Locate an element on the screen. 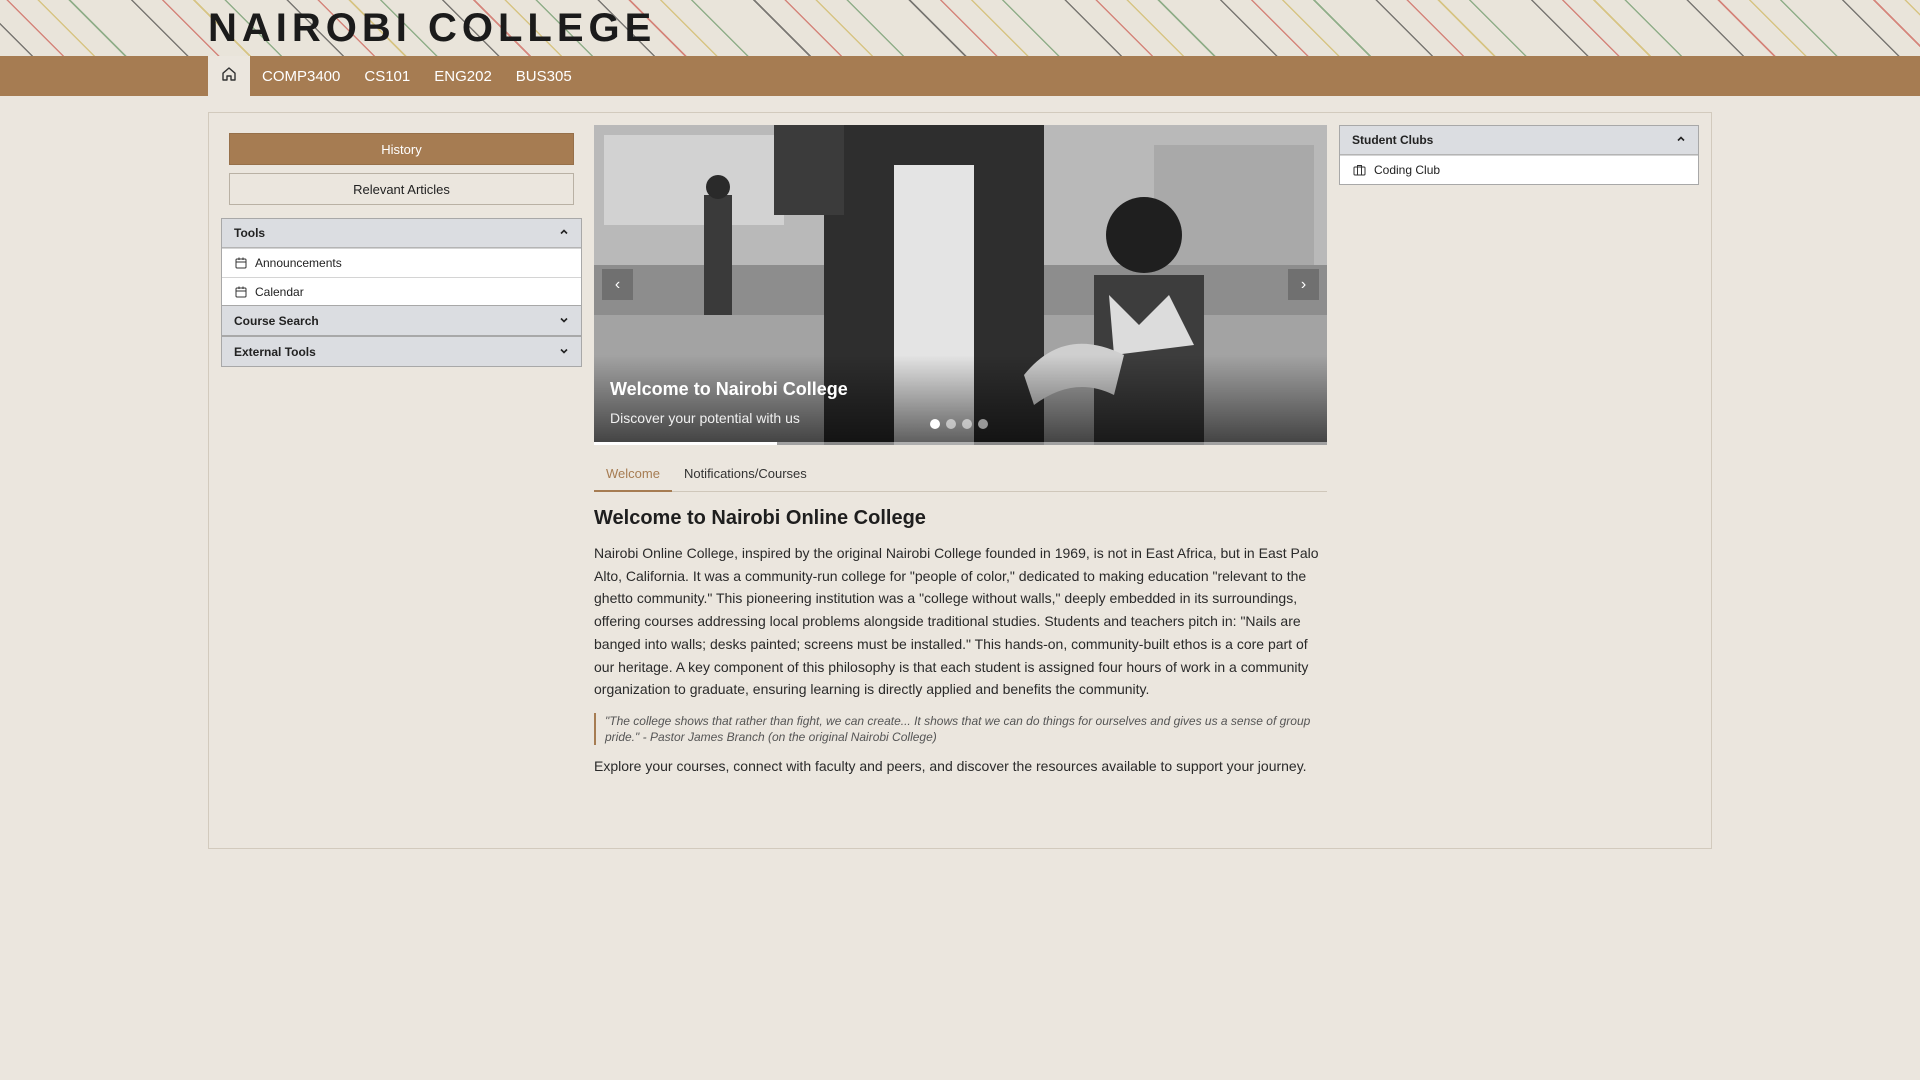  student-clubs-header: Student Clubs is located at coordinates (1519, 140).